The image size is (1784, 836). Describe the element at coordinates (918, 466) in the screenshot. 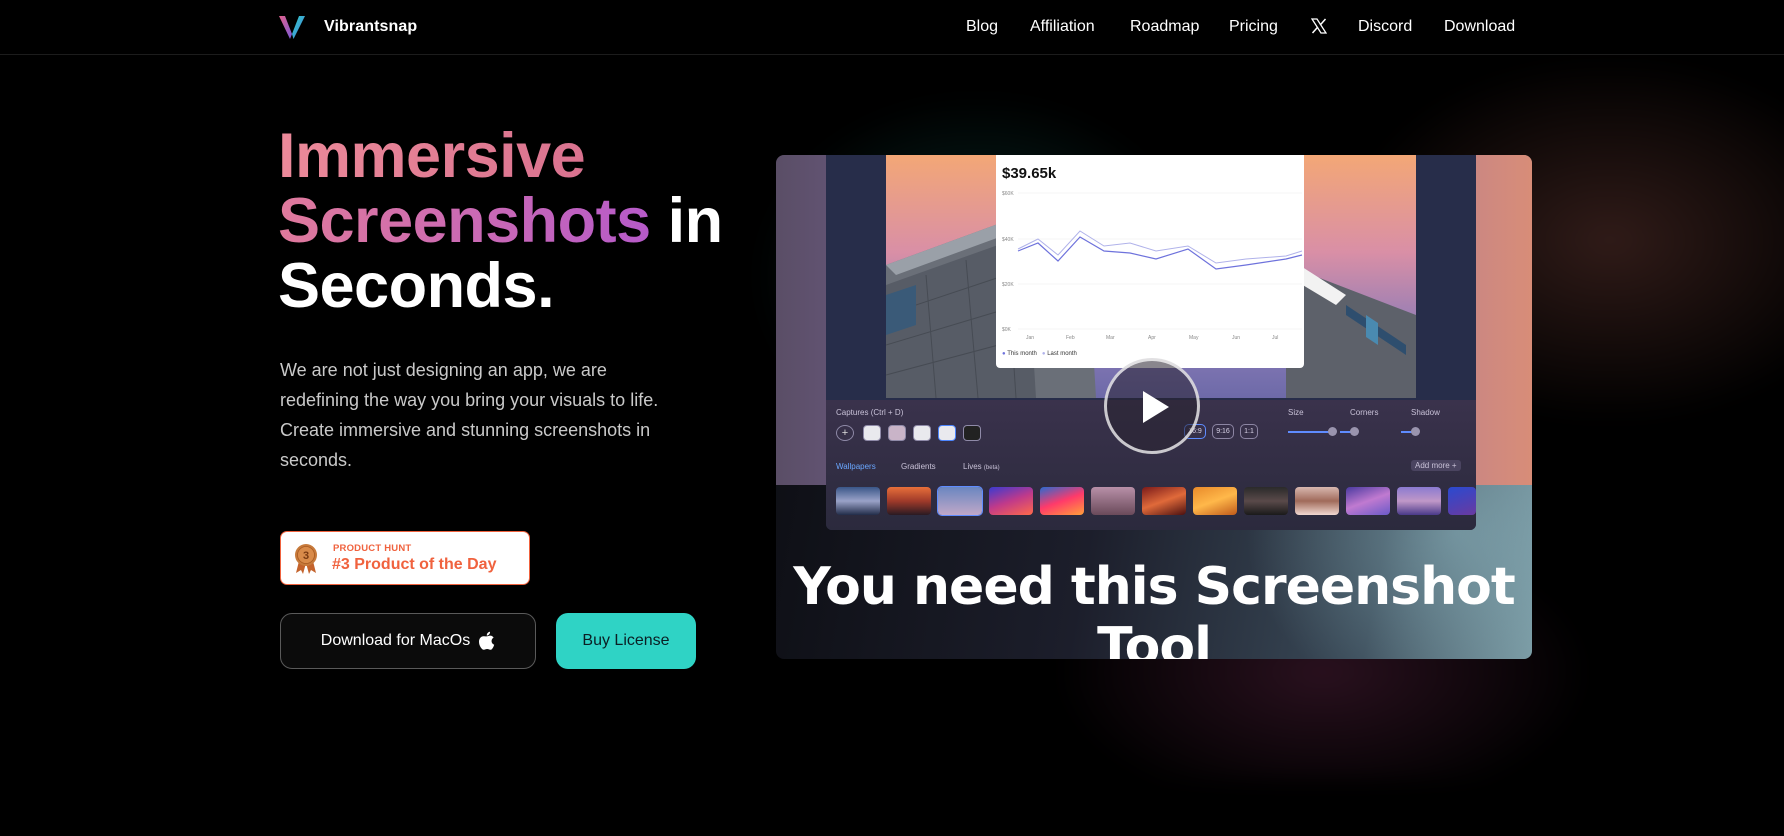

I see `tab-gradients: Gradients` at that location.